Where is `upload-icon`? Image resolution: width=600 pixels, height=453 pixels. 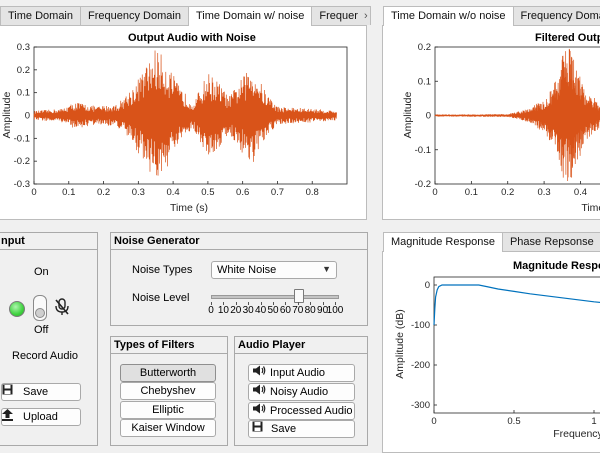 upload-icon is located at coordinates (7, 417).